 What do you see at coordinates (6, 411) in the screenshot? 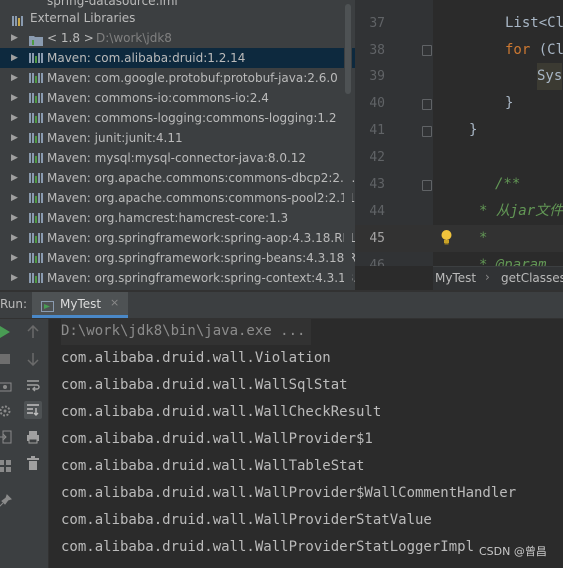
I see `settings-icon` at bounding box center [6, 411].